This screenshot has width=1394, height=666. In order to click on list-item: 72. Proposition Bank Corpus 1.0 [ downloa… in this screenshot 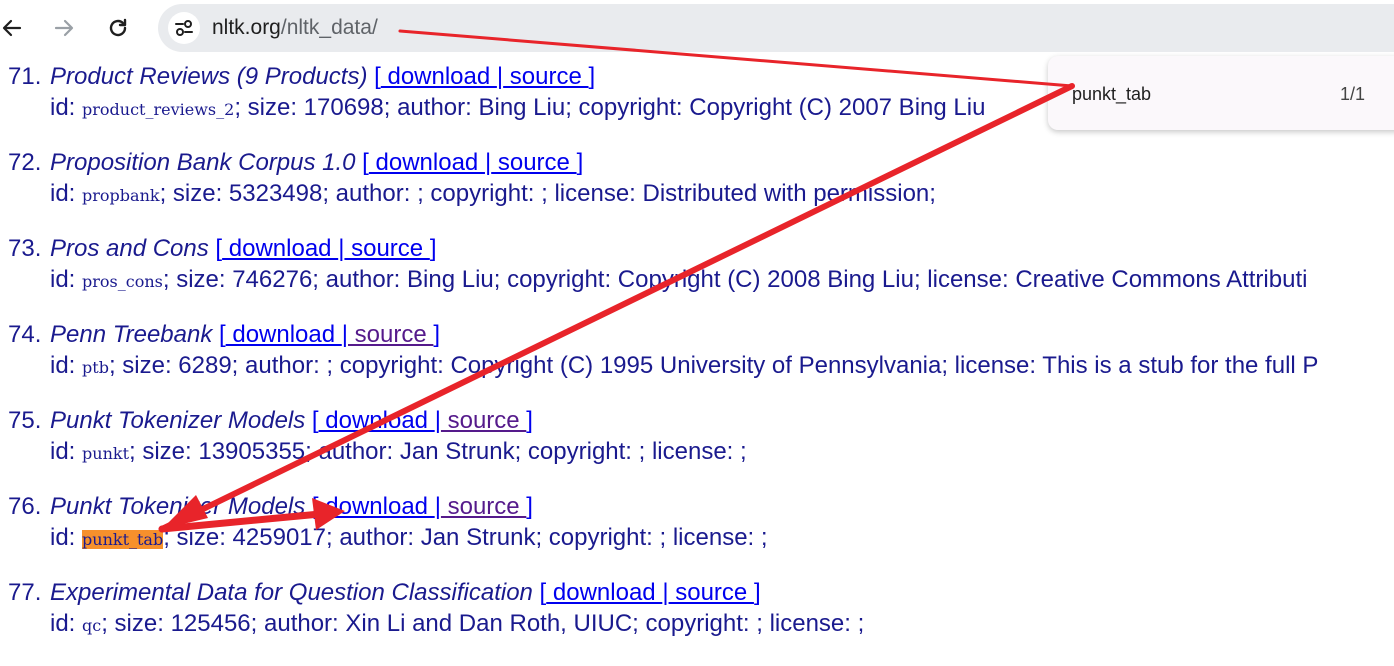, I will do `click(468, 179)`.